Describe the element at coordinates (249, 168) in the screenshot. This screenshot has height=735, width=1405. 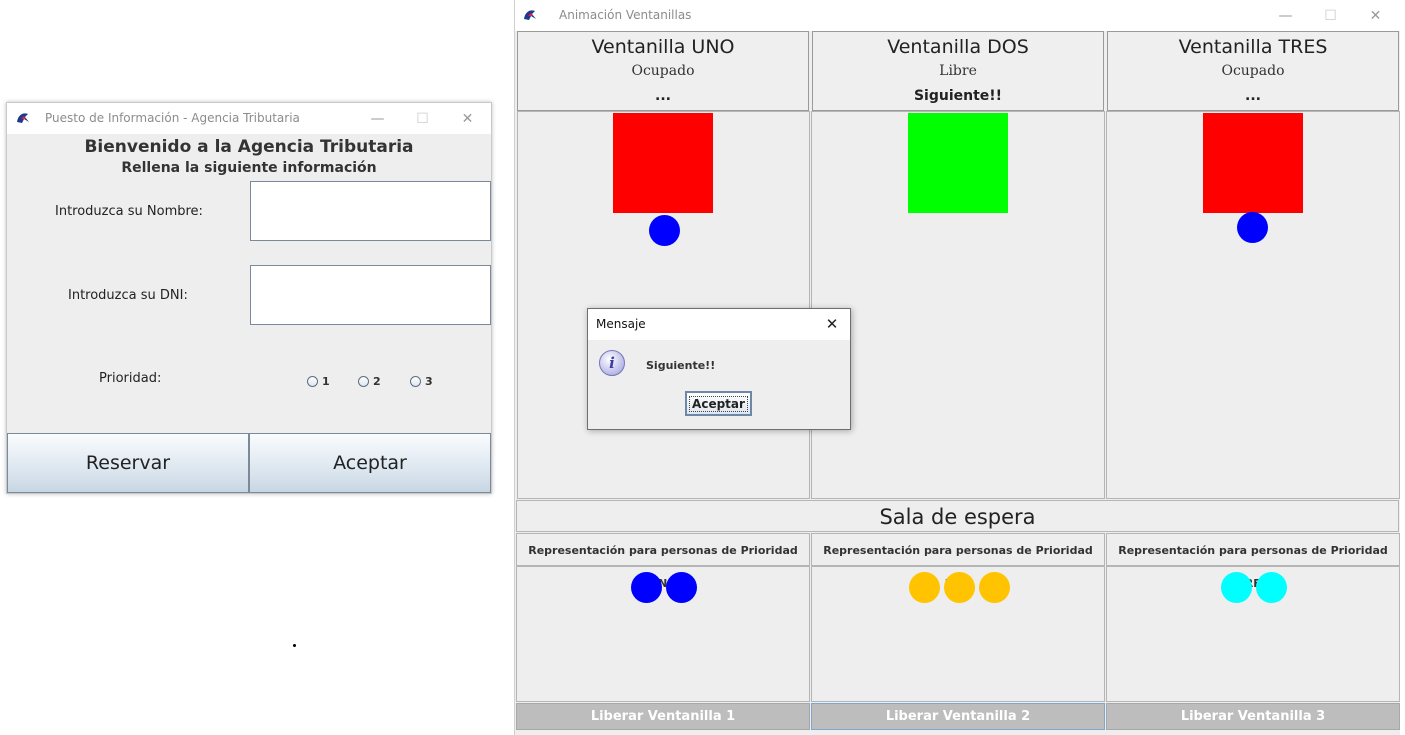
I see `form-subheading: Rellena la siguiente información` at that location.